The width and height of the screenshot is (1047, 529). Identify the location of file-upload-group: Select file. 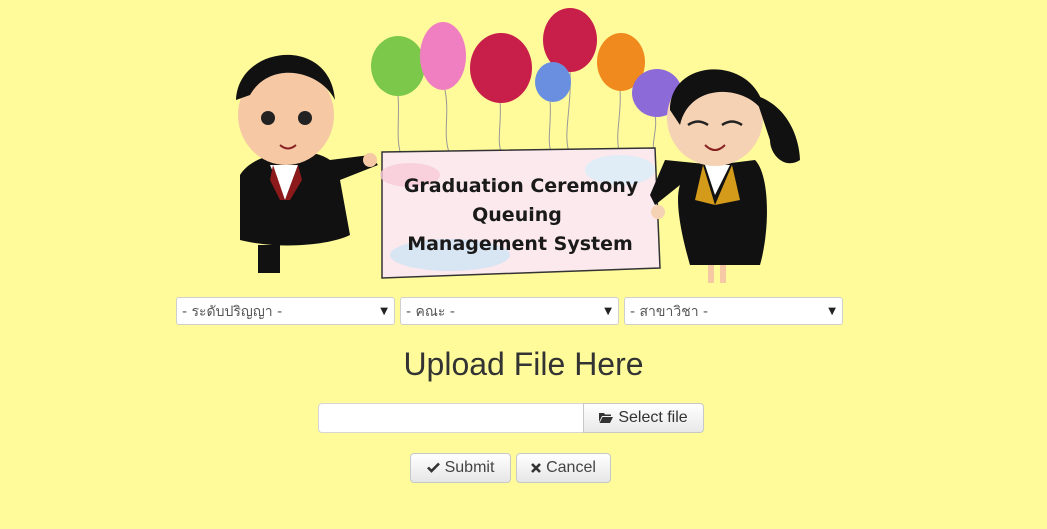
(511, 418).